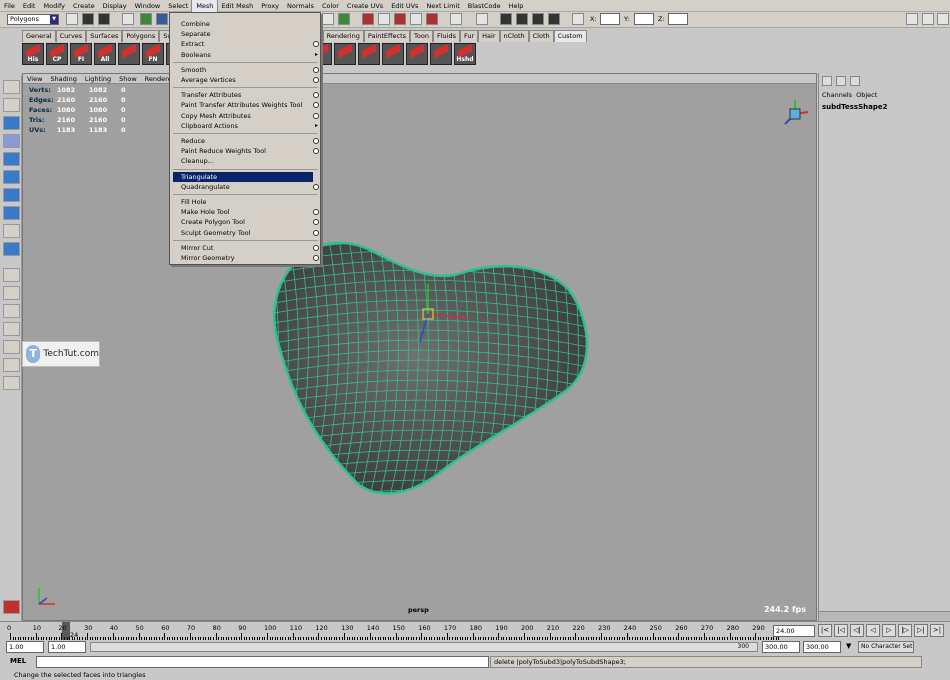 Image resolution: width=950 pixels, height=680 pixels. What do you see at coordinates (795, 114) in the screenshot?
I see `view-axis-icon` at bounding box center [795, 114].